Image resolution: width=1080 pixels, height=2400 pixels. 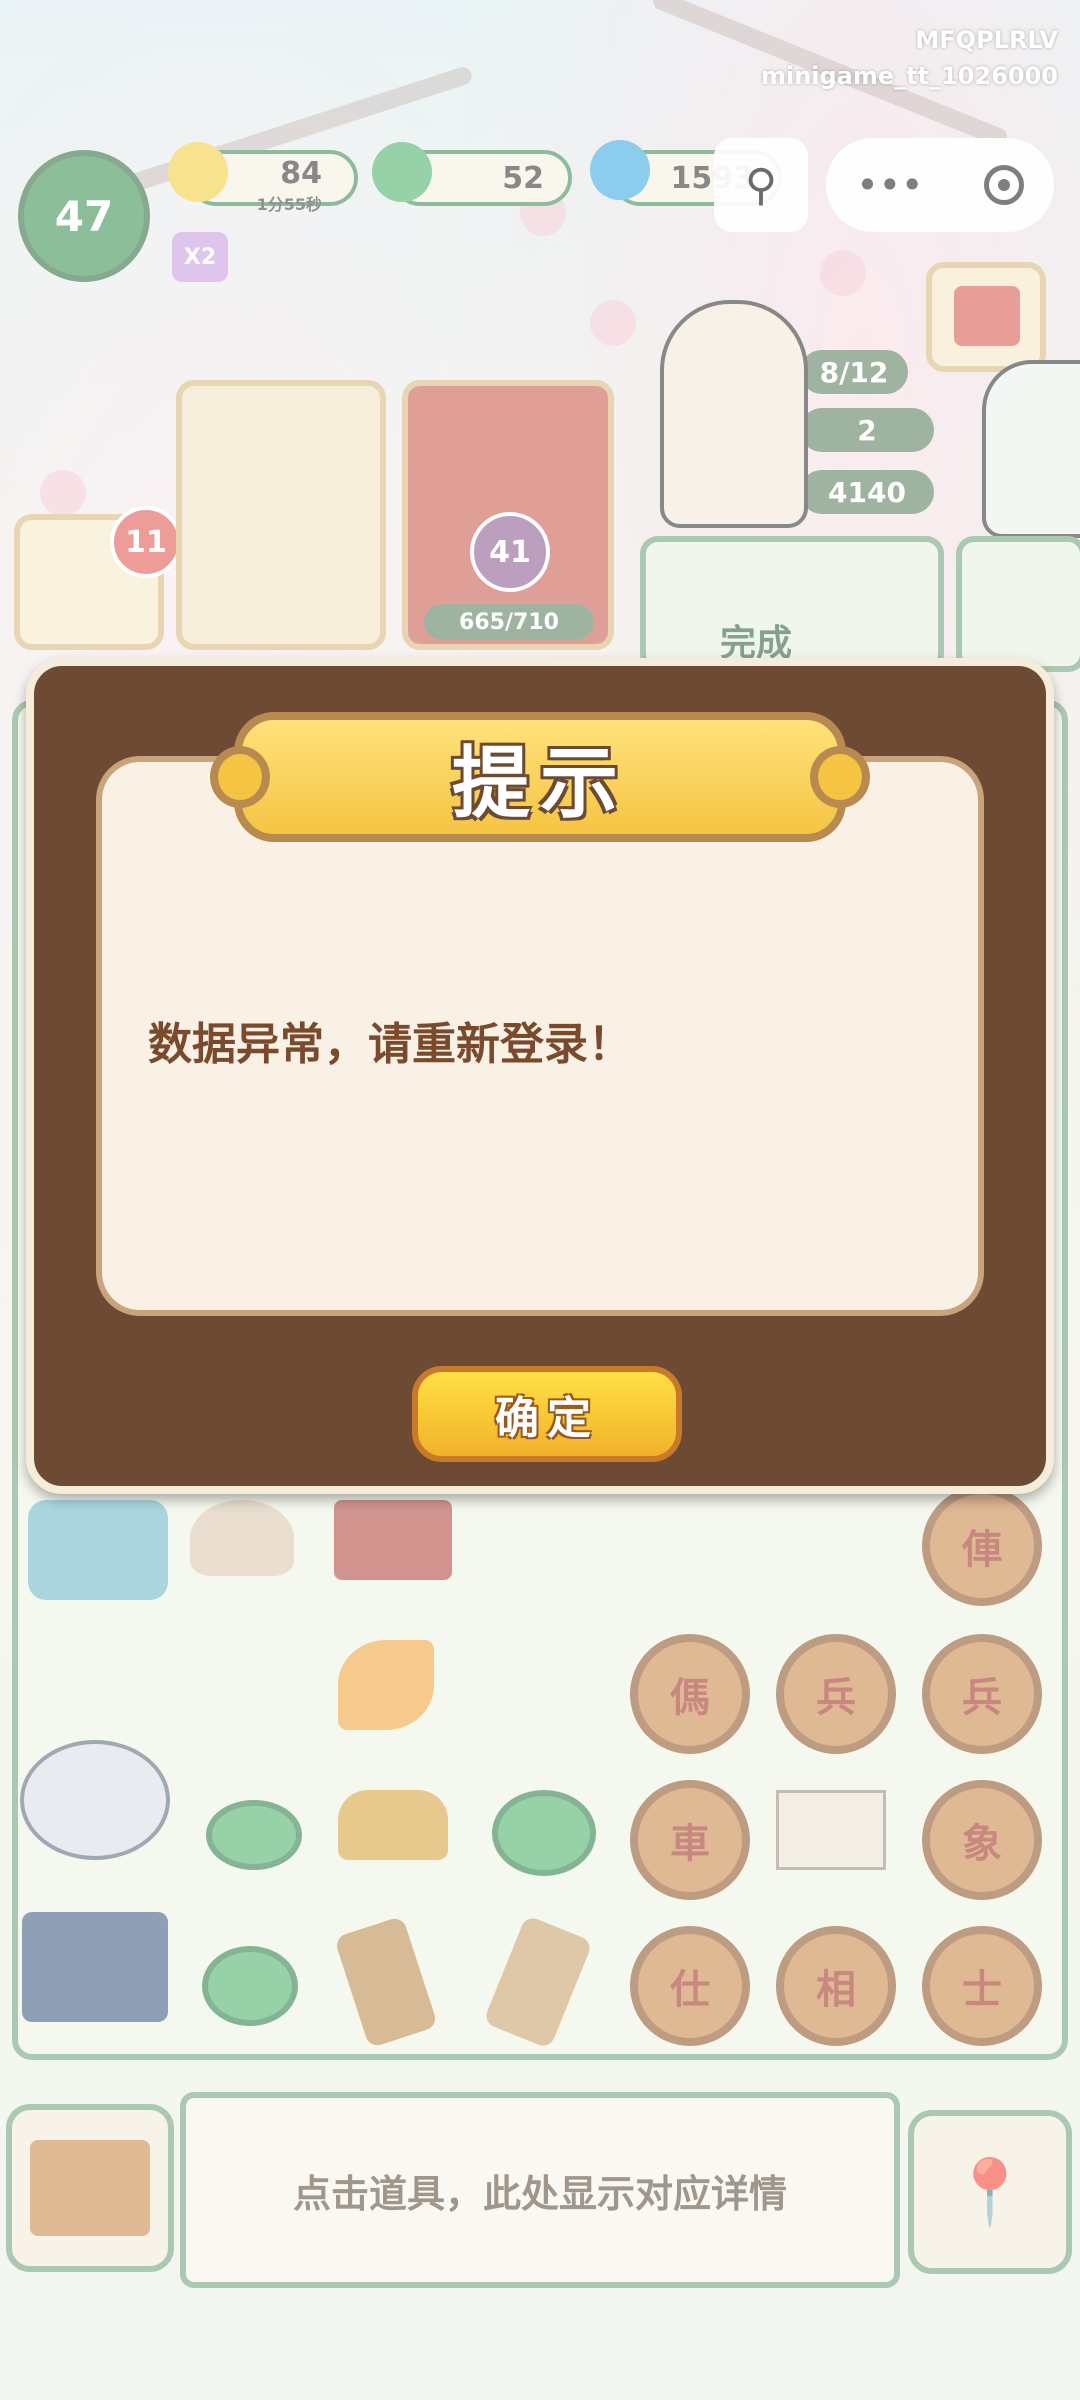 What do you see at coordinates (539, 784) in the screenshot?
I see `dialog-title: 提示` at bounding box center [539, 784].